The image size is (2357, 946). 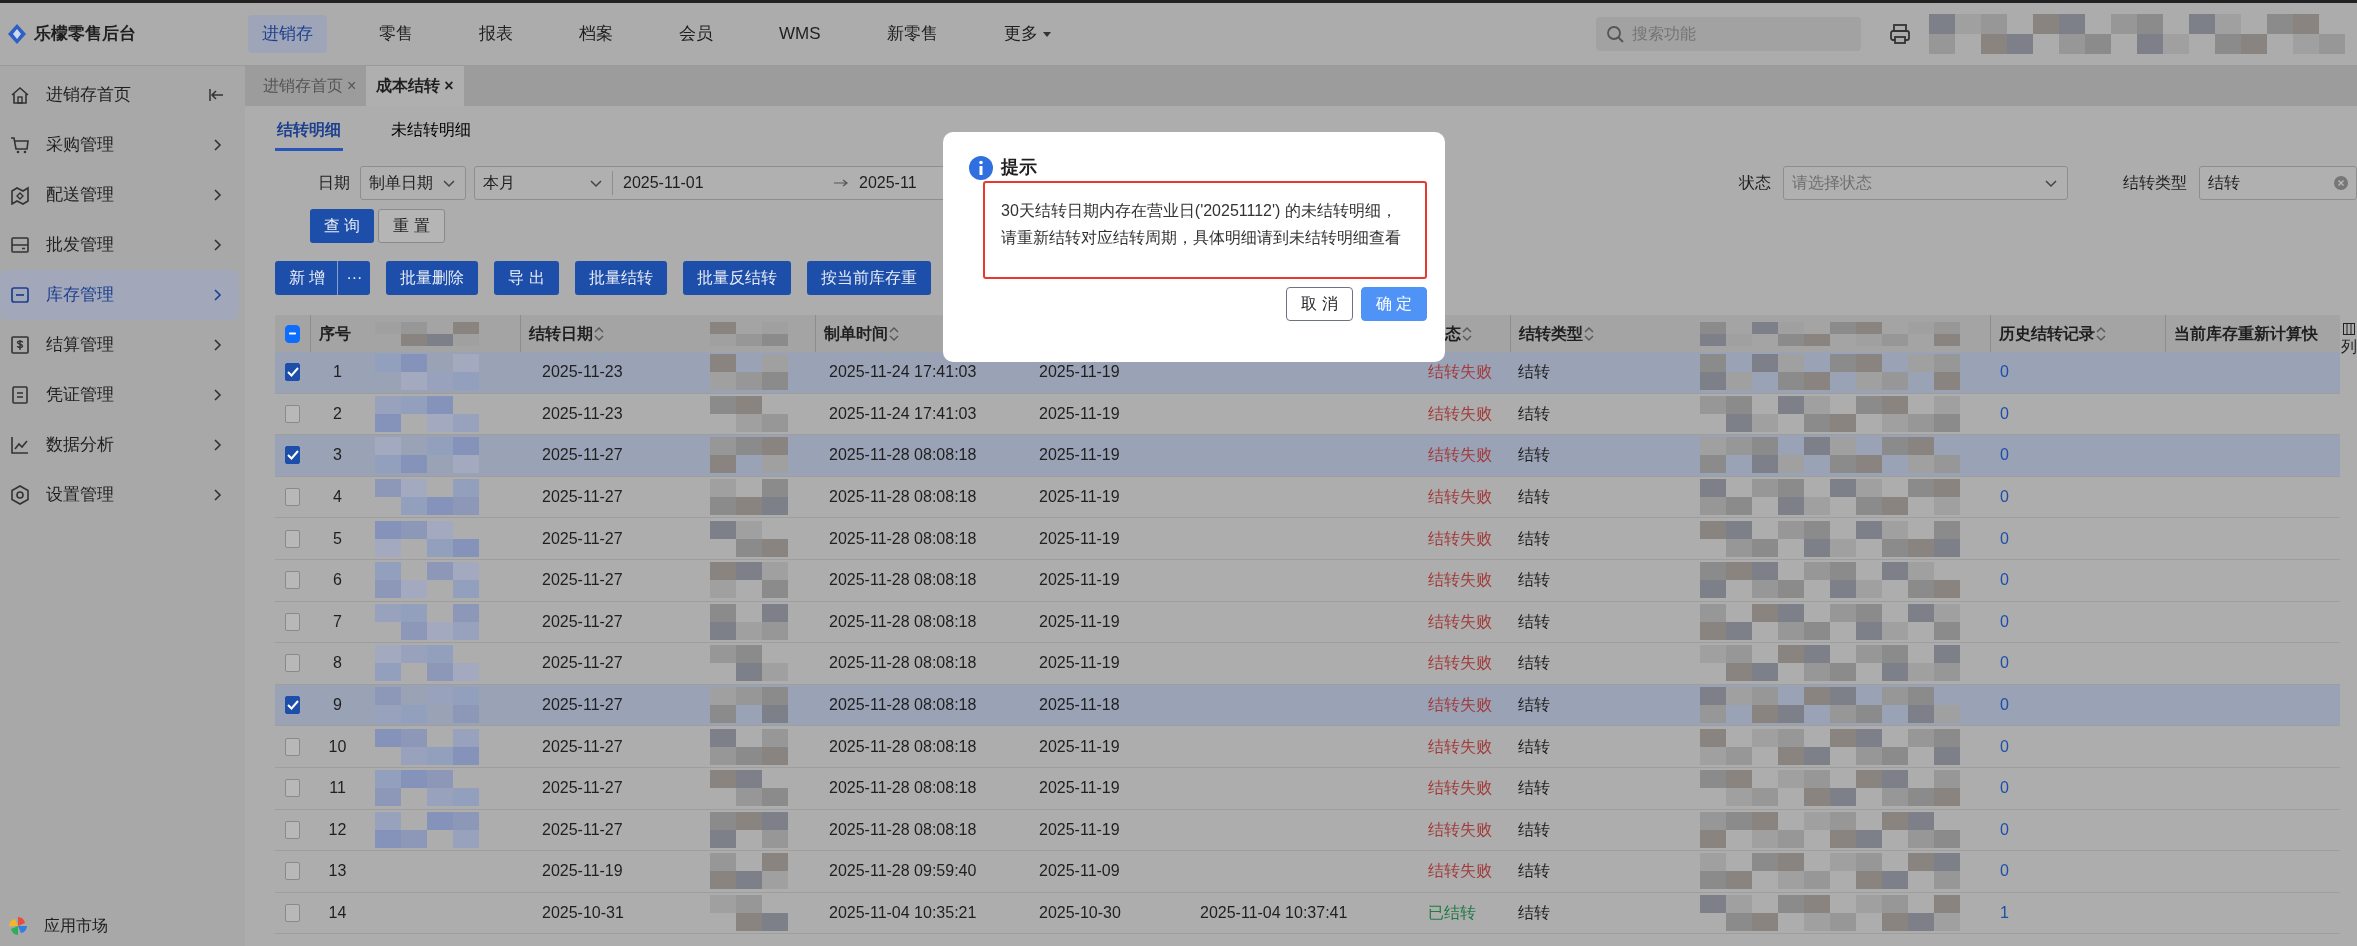 What do you see at coordinates (1307, 830) in the screenshot?
I see `table-row: 12 2025-11-27 2025-11-28 08:08:18 2025-11-19 结转失败 结转 0` at bounding box center [1307, 830].